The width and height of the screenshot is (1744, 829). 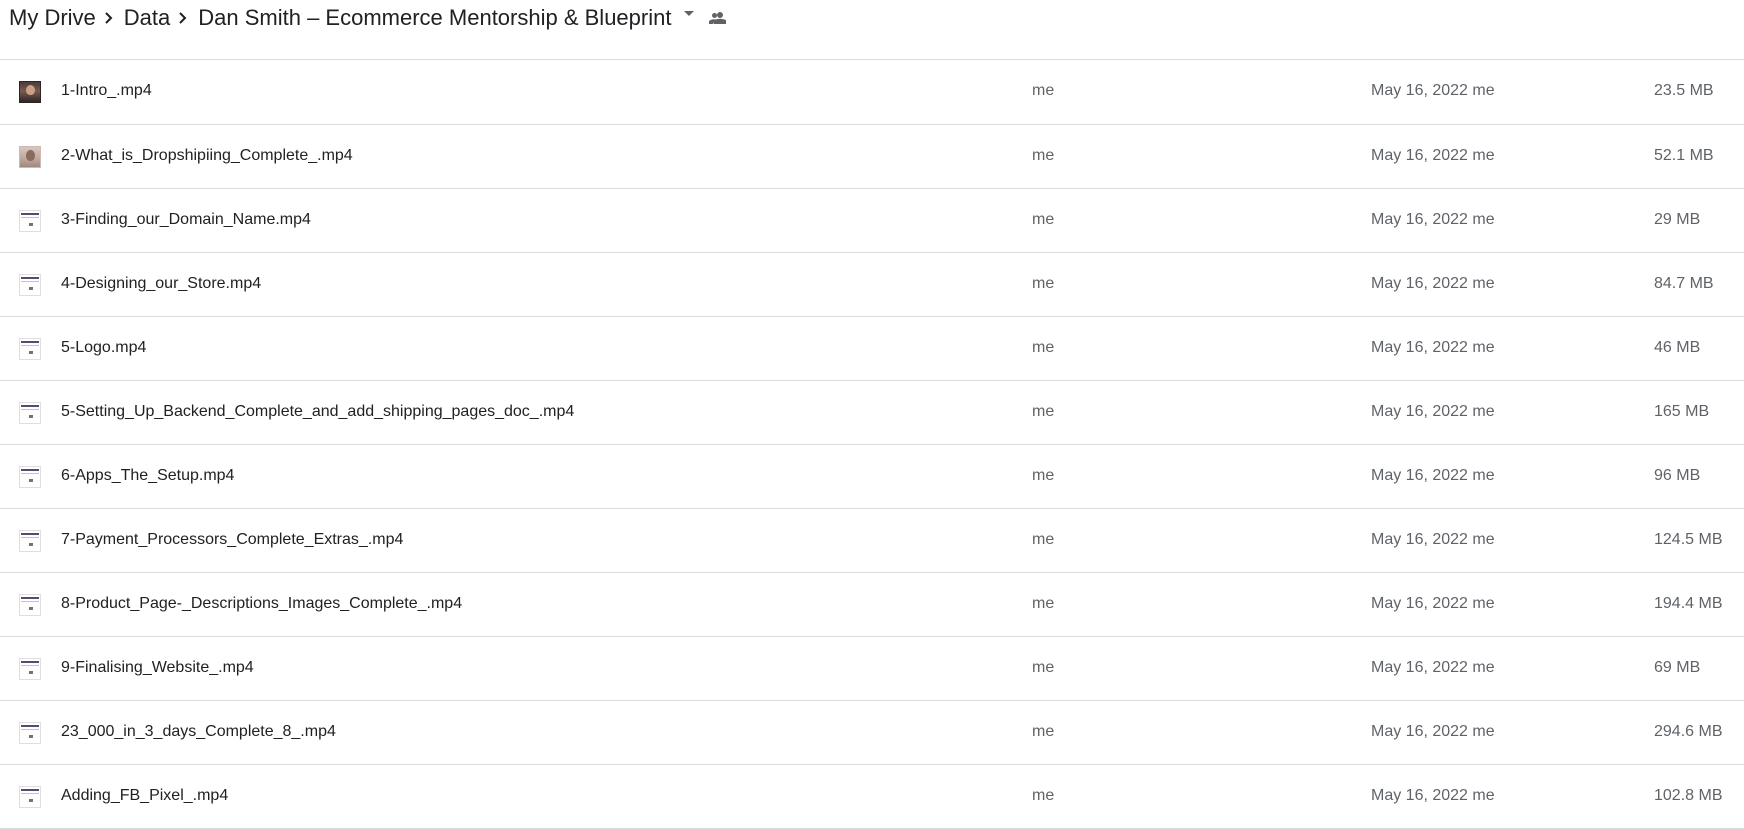 What do you see at coordinates (198, 731) in the screenshot?
I see `file-name: 23_000_in_3_days_Complete_8_.mp4` at bounding box center [198, 731].